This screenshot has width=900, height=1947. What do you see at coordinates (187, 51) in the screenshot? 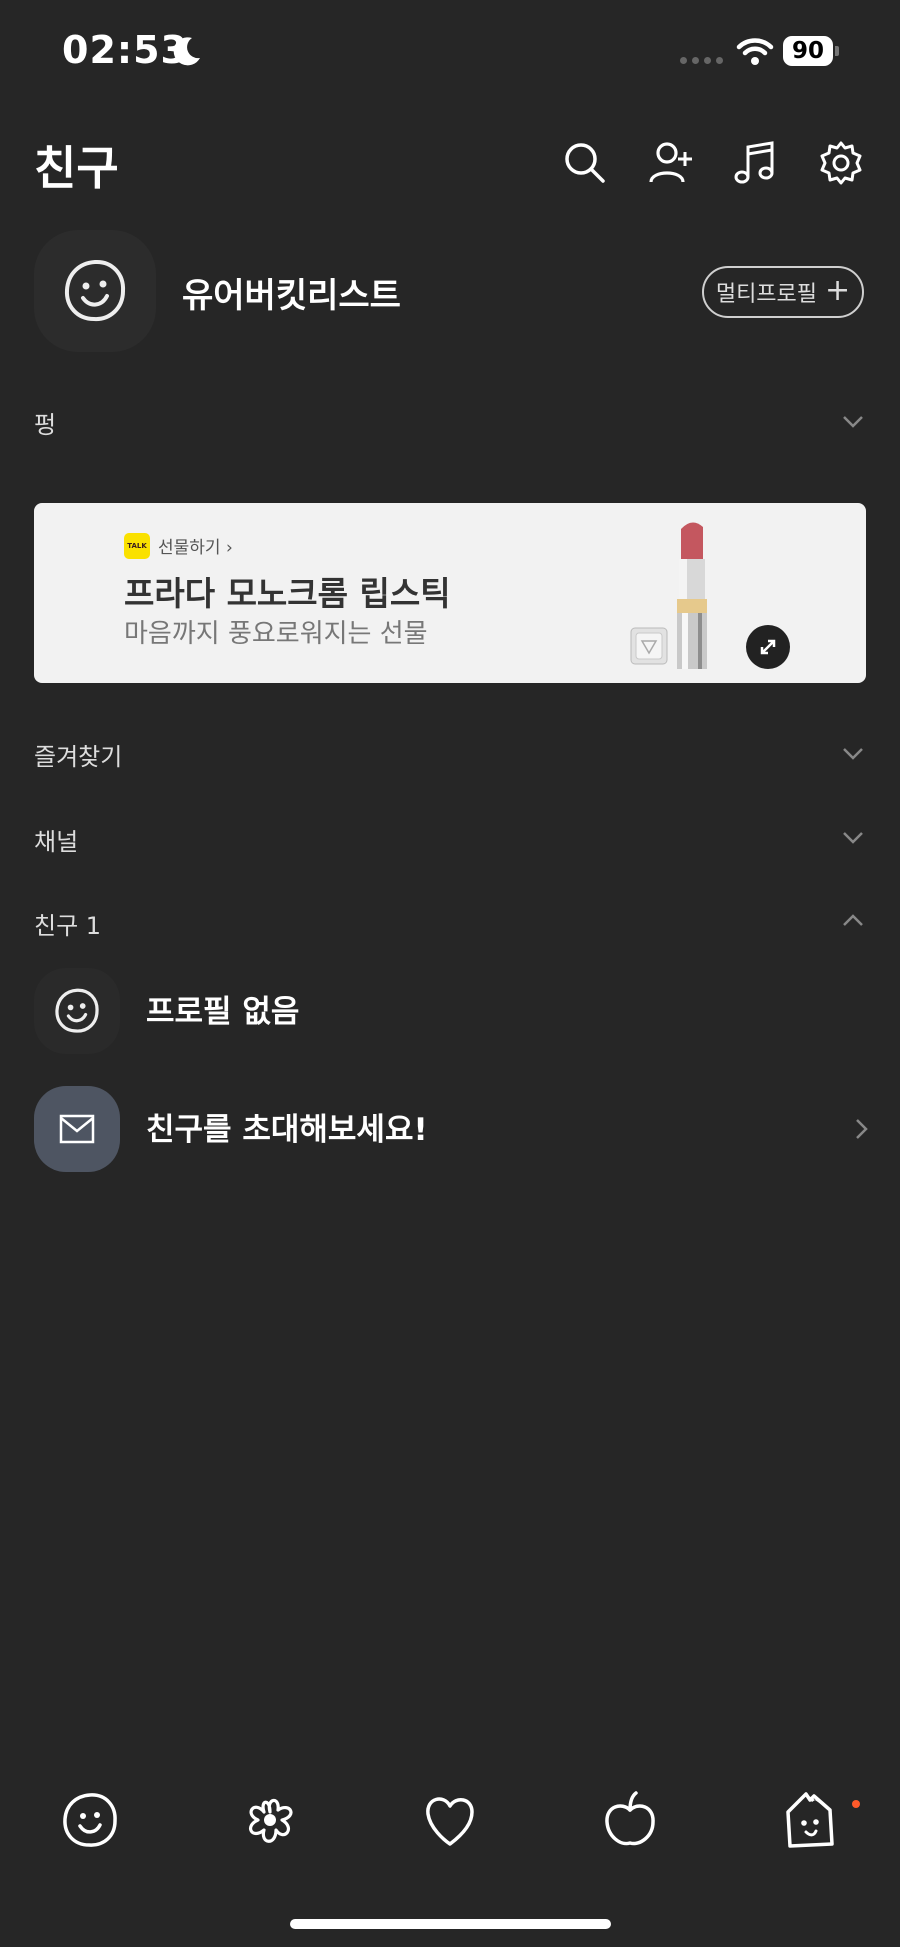
I see `moon-icon` at bounding box center [187, 51].